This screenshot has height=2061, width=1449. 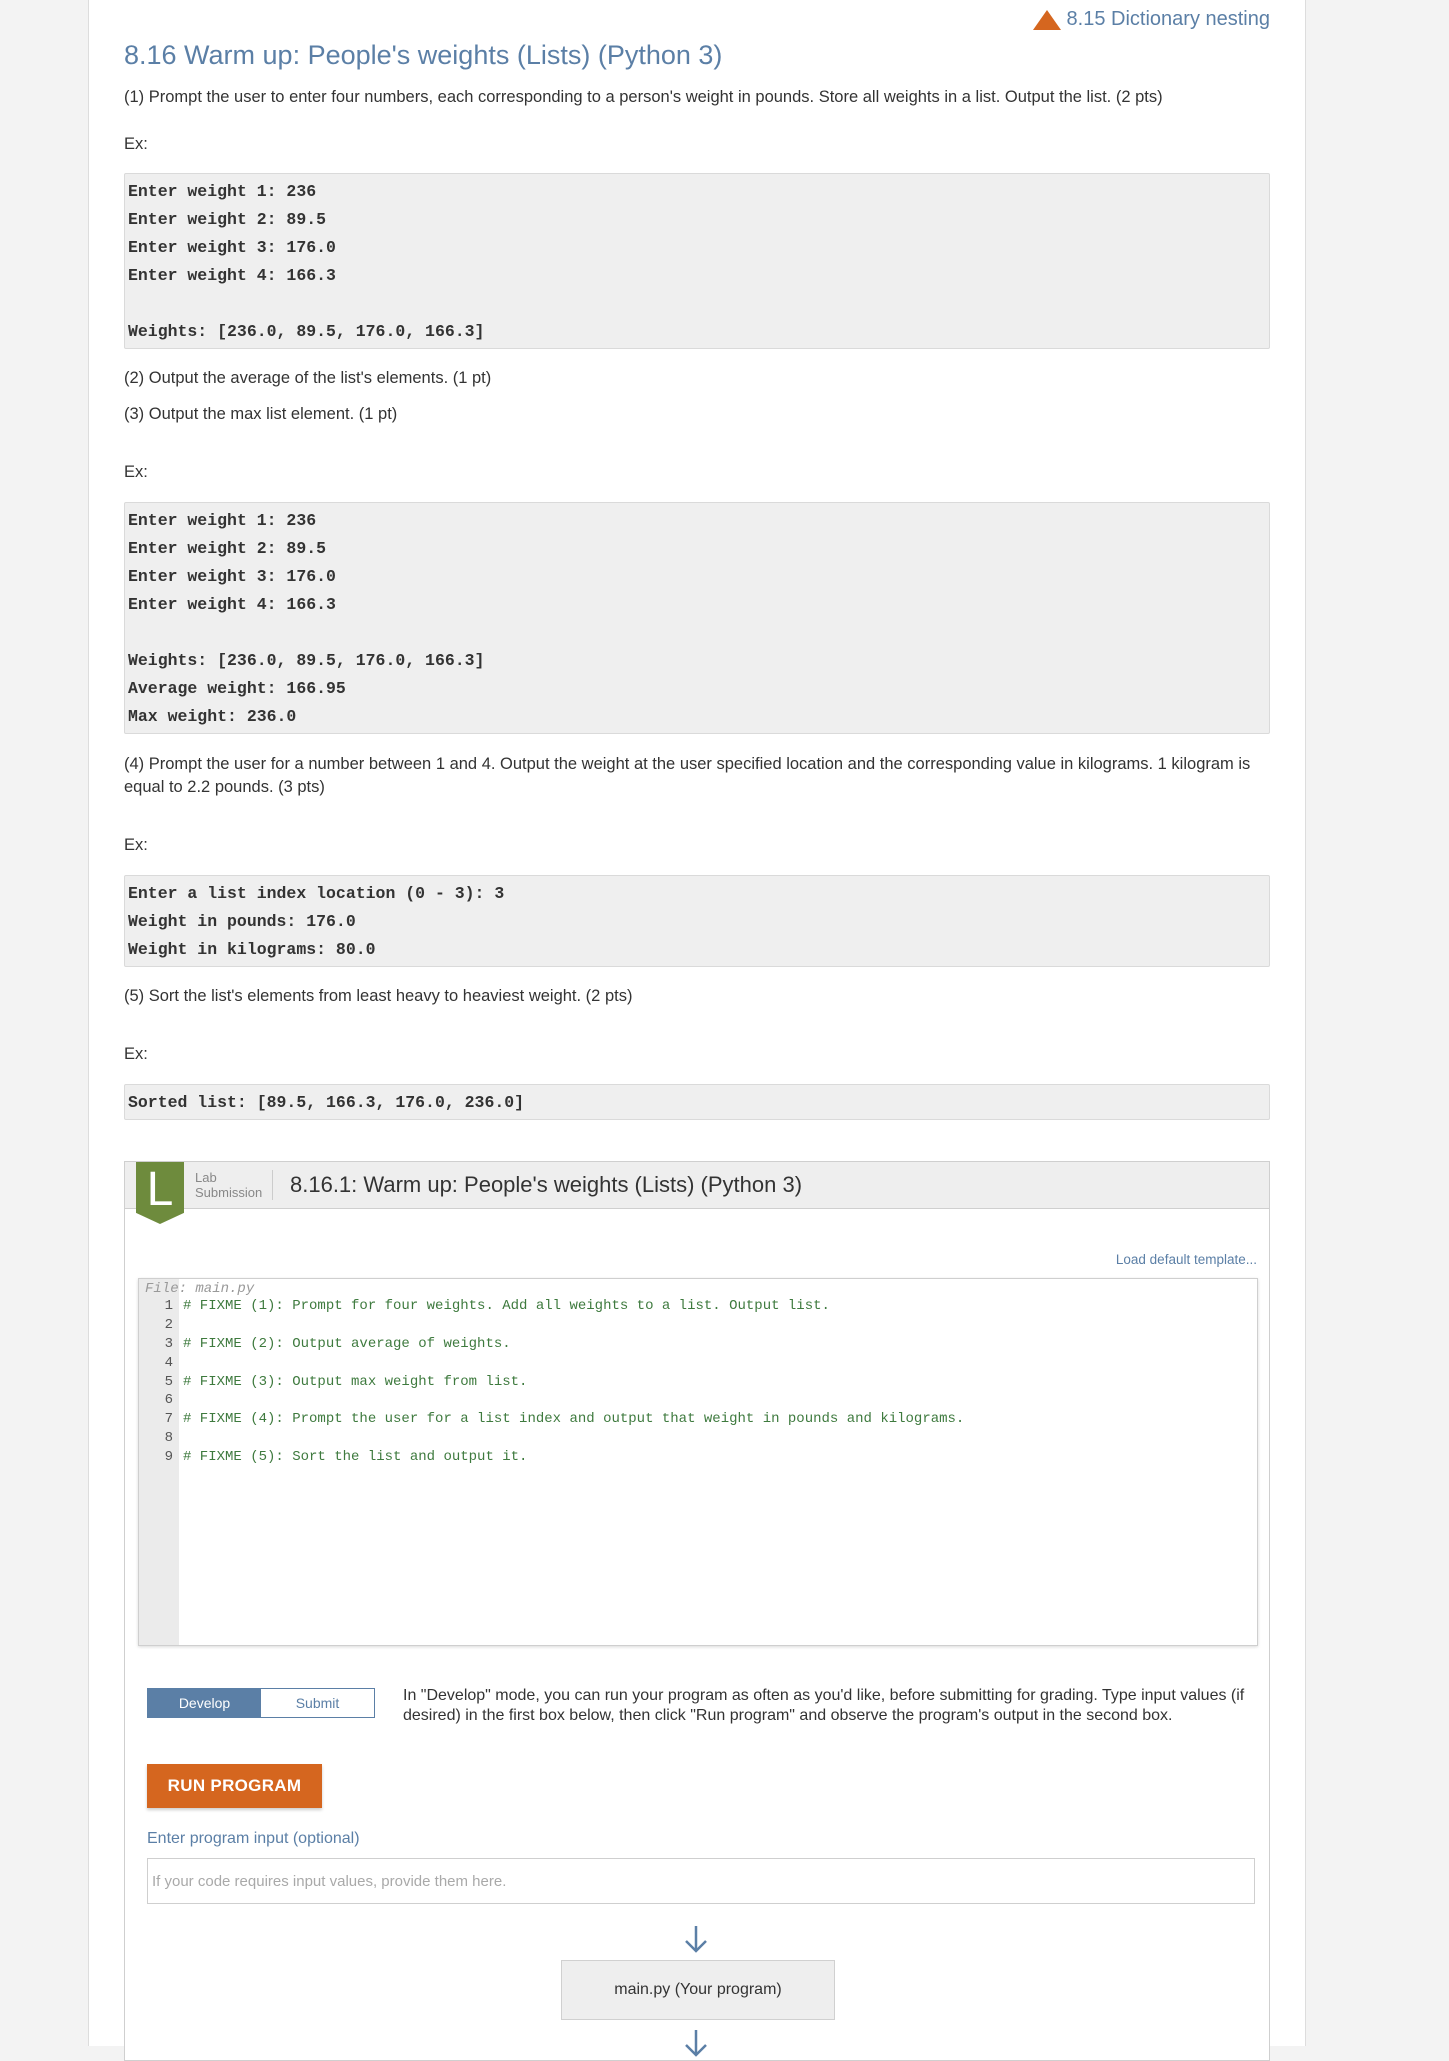 What do you see at coordinates (160, 1193) in the screenshot?
I see `lab-badge: L` at bounding box center [160, 1193].